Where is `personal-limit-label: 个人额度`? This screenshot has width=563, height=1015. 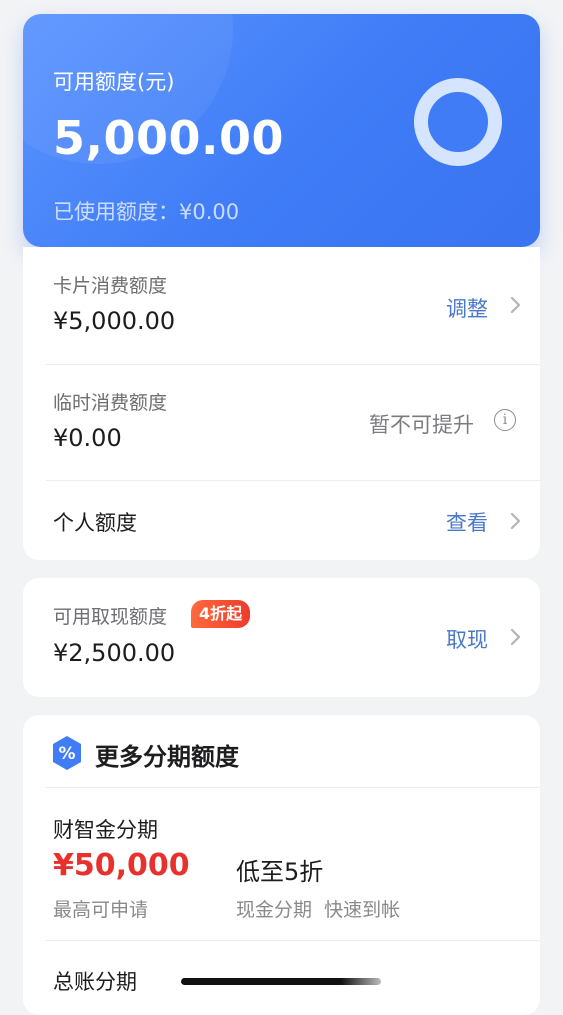 personal-limit-label: 个人额度 is located at coordinates (95, 523).